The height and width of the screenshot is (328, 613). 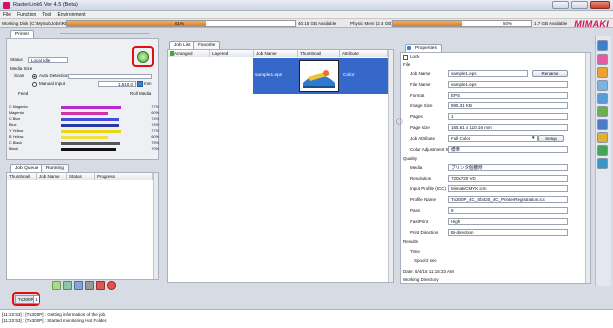 What do you see at coordinates (67, 285) in the screenshot?
I see `pause-icon` at bounding box center [67, 285].